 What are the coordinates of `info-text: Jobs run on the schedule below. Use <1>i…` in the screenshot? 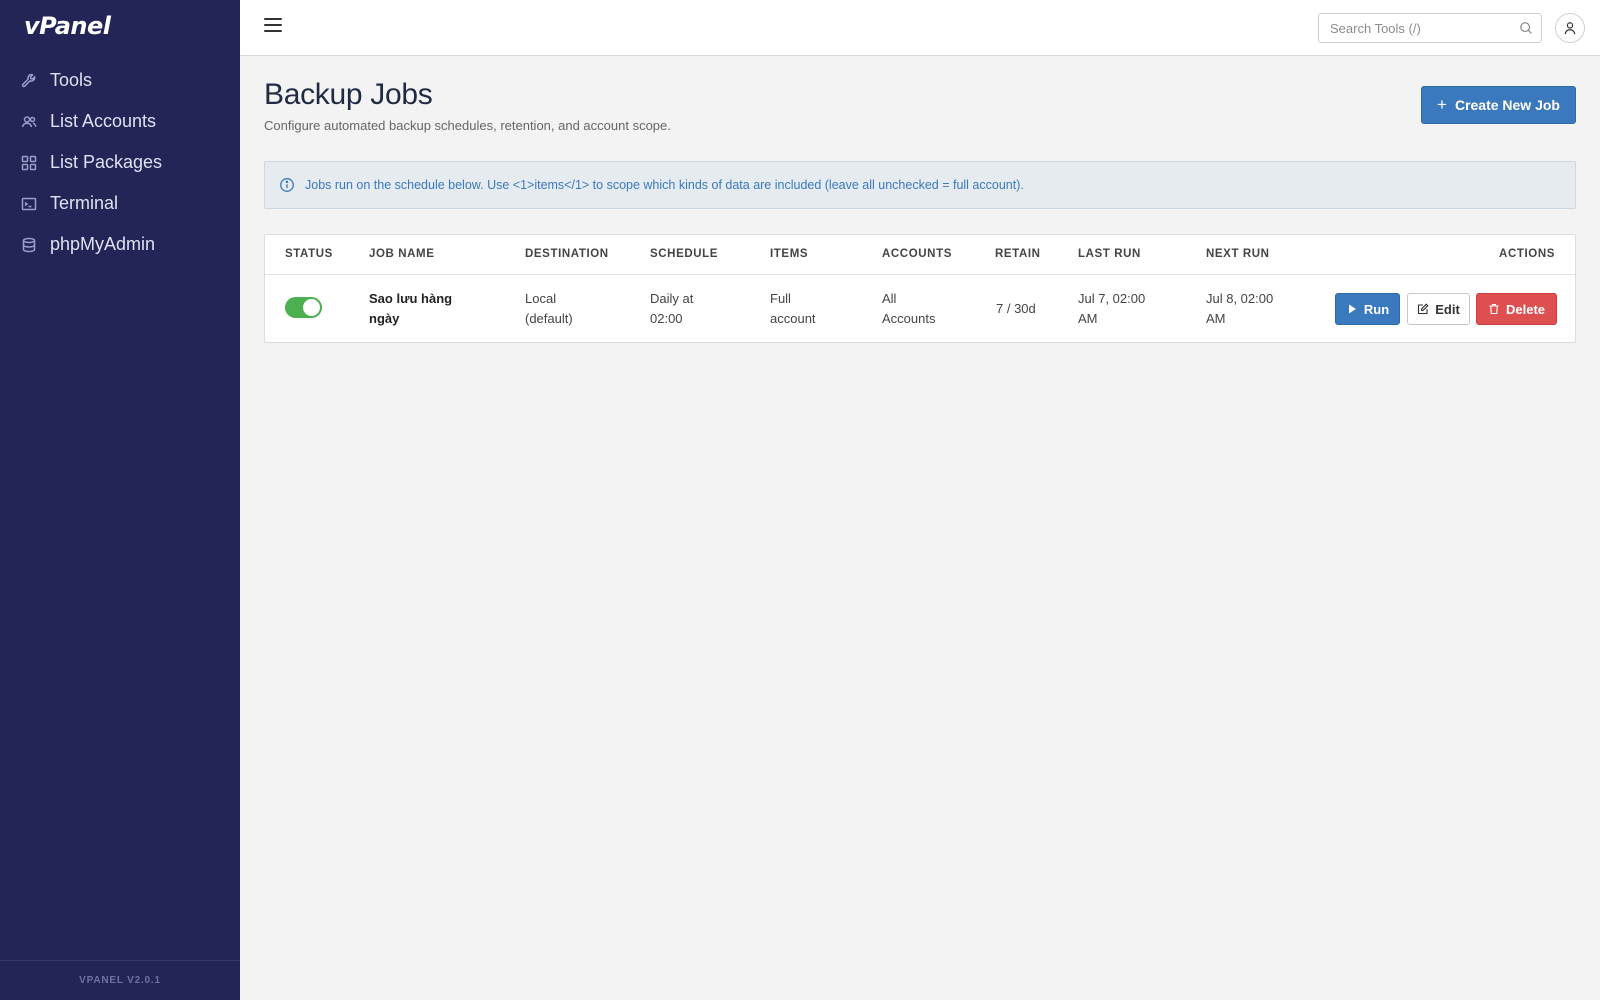 It's located at (664, 185).